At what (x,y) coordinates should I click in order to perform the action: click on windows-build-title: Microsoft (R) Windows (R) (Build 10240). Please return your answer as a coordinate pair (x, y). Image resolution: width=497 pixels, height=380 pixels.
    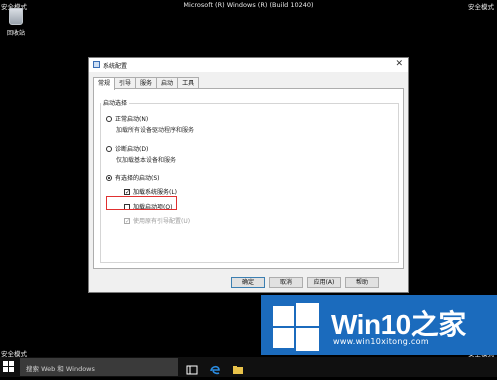
    Looking at the image, I should click on (248, 5).